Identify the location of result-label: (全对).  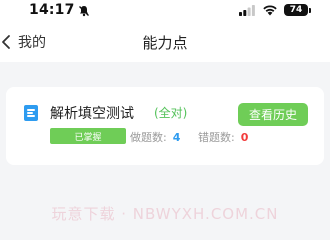
(171, 113).